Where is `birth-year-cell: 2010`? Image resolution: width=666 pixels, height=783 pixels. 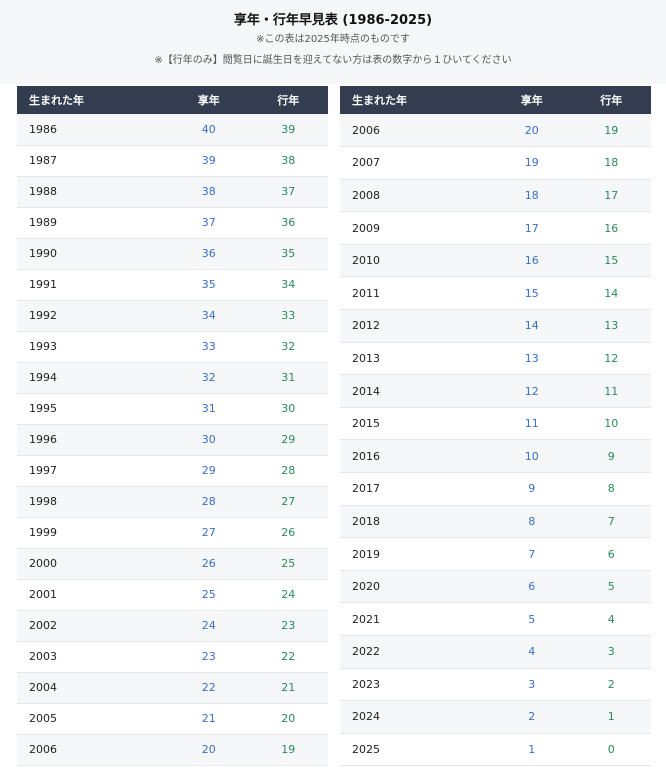
birth-year-cell: 2010 is located at coordinates (416, 261).